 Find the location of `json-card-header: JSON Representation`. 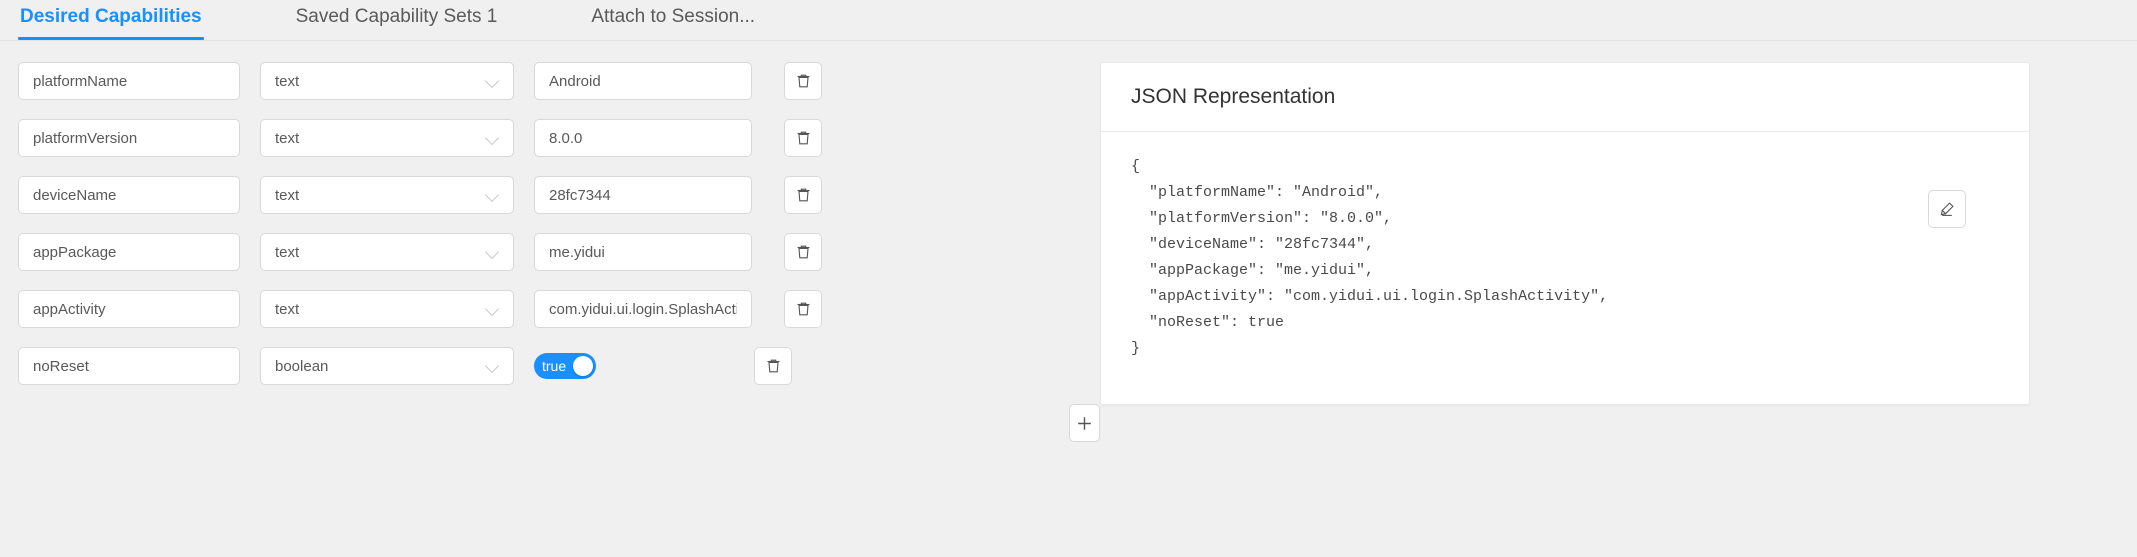

json-card-header: JSON Representation is located at coordinates (1565, 97).